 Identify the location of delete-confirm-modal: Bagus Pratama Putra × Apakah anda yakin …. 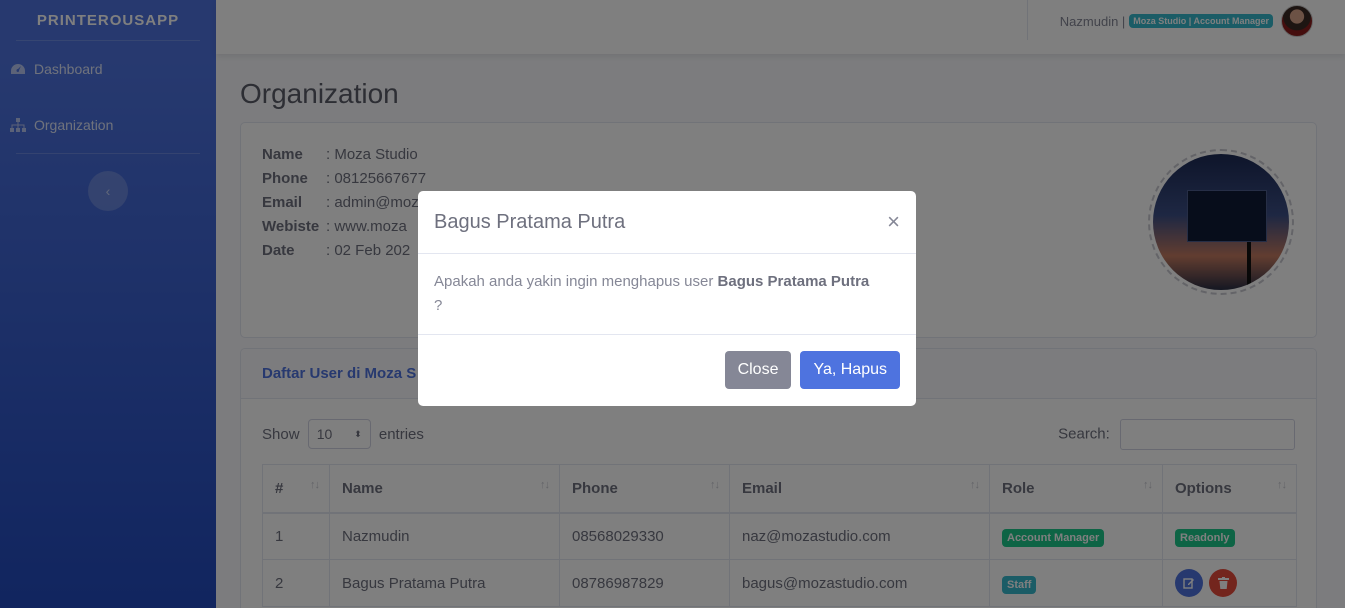
(667, 298).